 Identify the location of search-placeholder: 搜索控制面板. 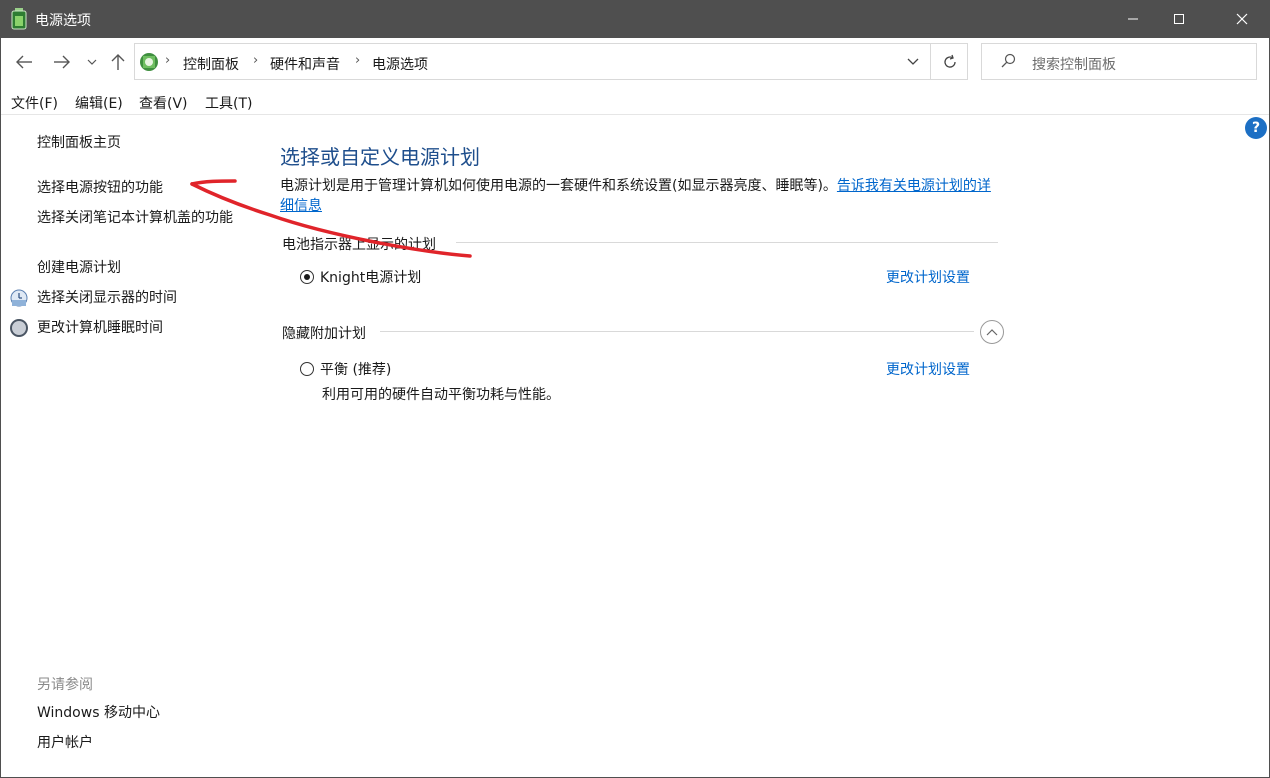
(1074, 65).